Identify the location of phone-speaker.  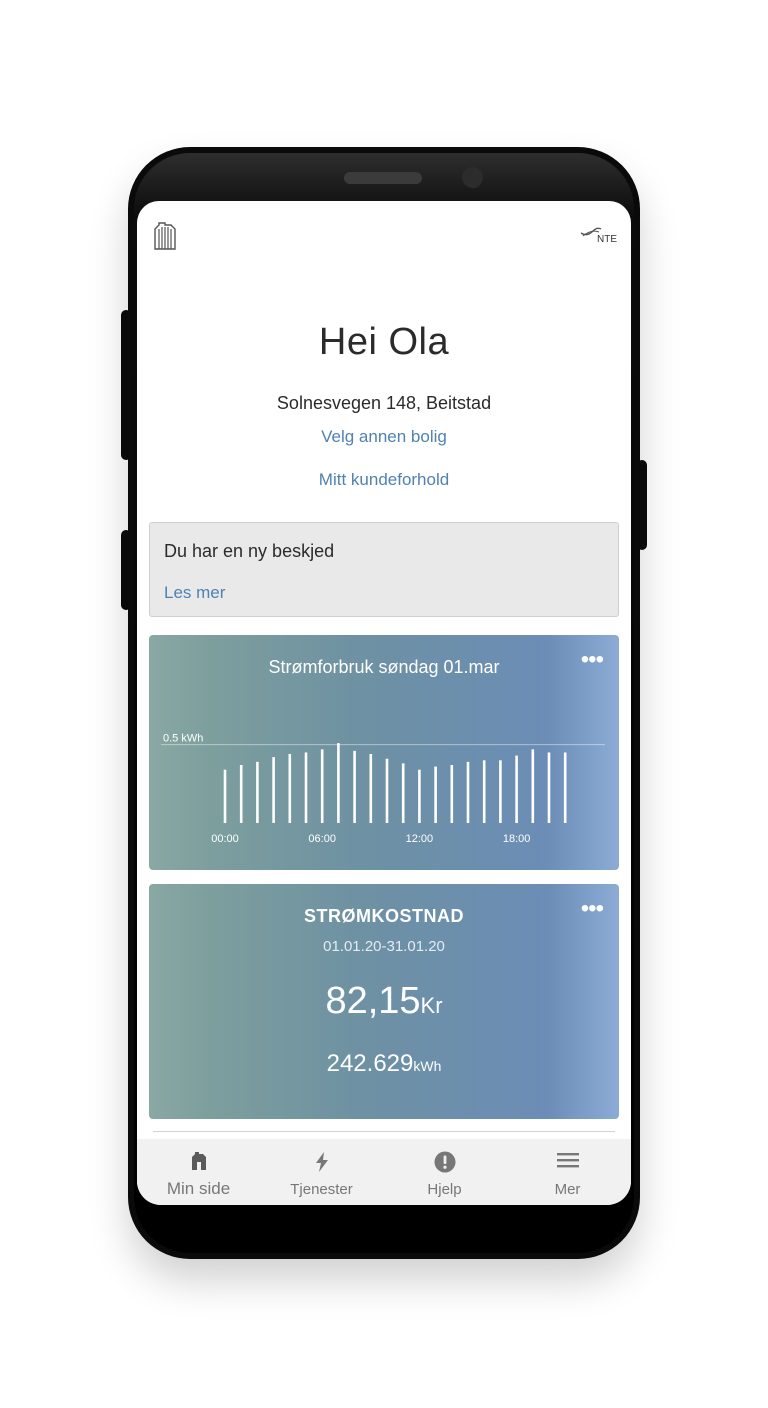
(383, 178).